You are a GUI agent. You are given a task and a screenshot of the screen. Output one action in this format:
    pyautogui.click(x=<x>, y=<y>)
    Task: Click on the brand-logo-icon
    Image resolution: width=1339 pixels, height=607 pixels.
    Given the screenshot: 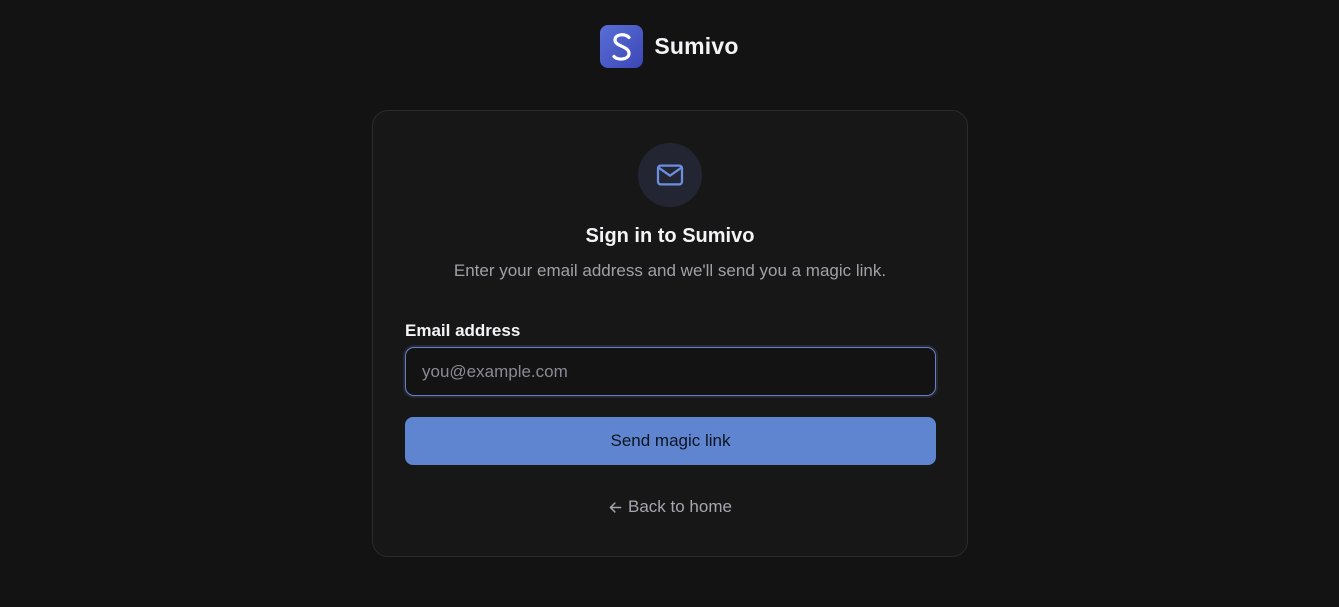 What is the action you would take?
    pyautogui.click(x=622, y=46)
    